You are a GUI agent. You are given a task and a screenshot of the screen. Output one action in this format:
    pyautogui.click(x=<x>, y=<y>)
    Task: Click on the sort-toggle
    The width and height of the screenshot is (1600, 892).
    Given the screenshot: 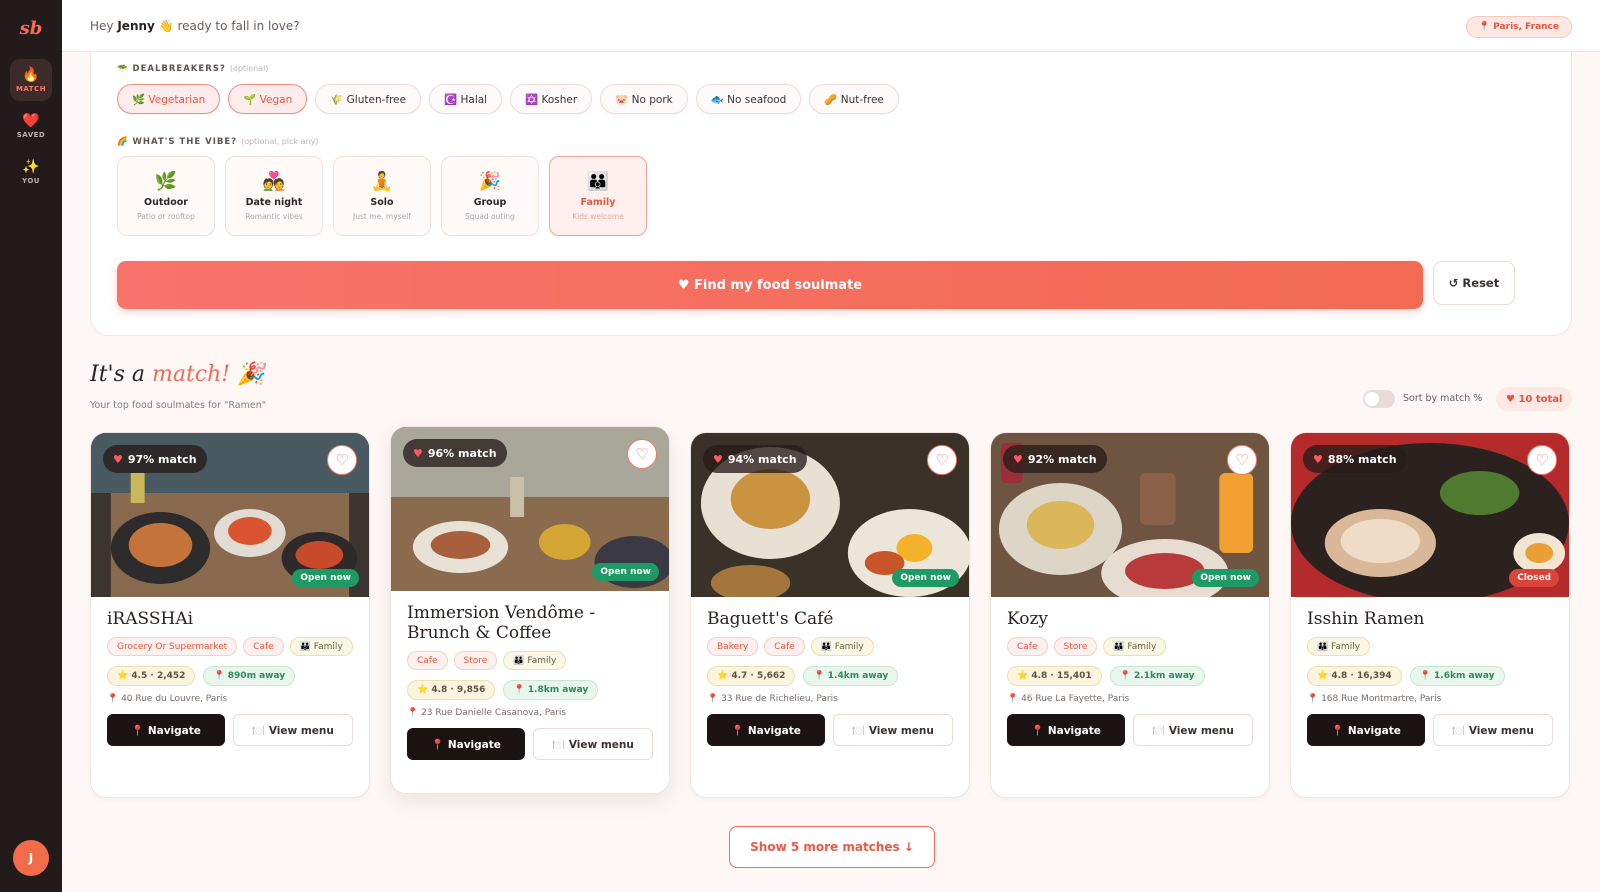 What is the action you would take?
    pyautogui.click(x=1379, y=399)
    